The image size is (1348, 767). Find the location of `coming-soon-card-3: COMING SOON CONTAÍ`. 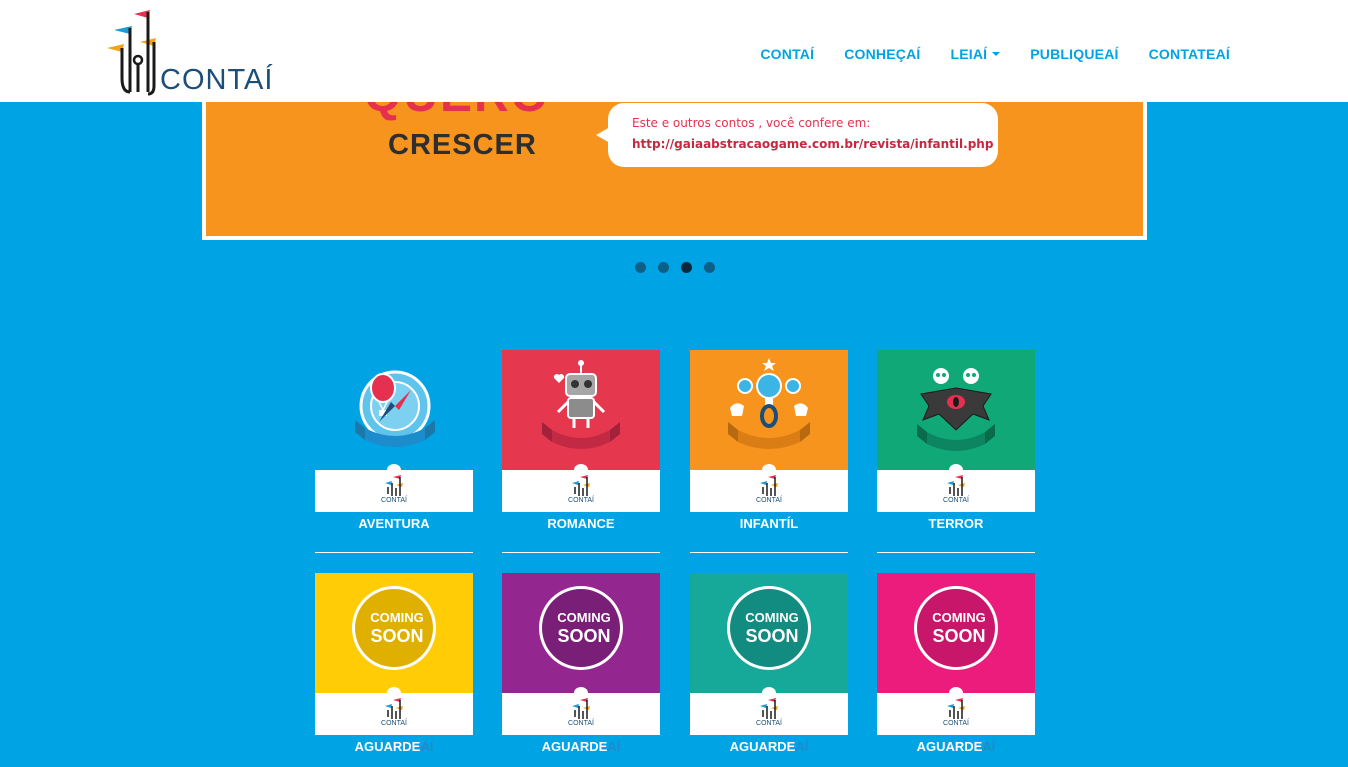

coming-soon-card-3: COMING SOON CONTAÍ is located at coordinates (769, 654).